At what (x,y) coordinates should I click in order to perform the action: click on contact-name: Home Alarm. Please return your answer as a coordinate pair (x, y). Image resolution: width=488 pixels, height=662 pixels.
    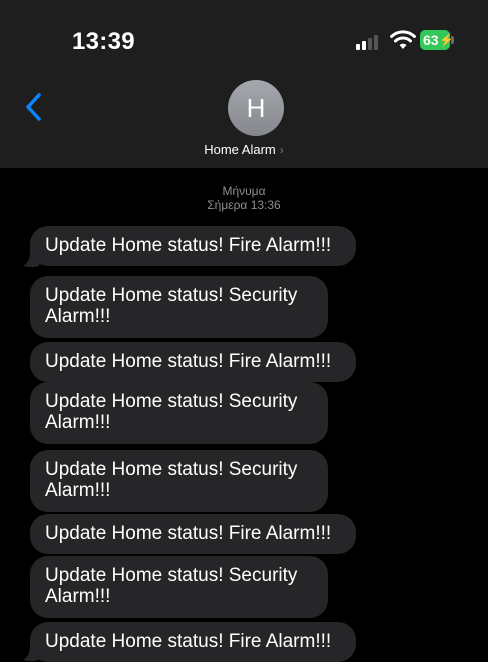
    Looking at the image, I should click on (240, 149).